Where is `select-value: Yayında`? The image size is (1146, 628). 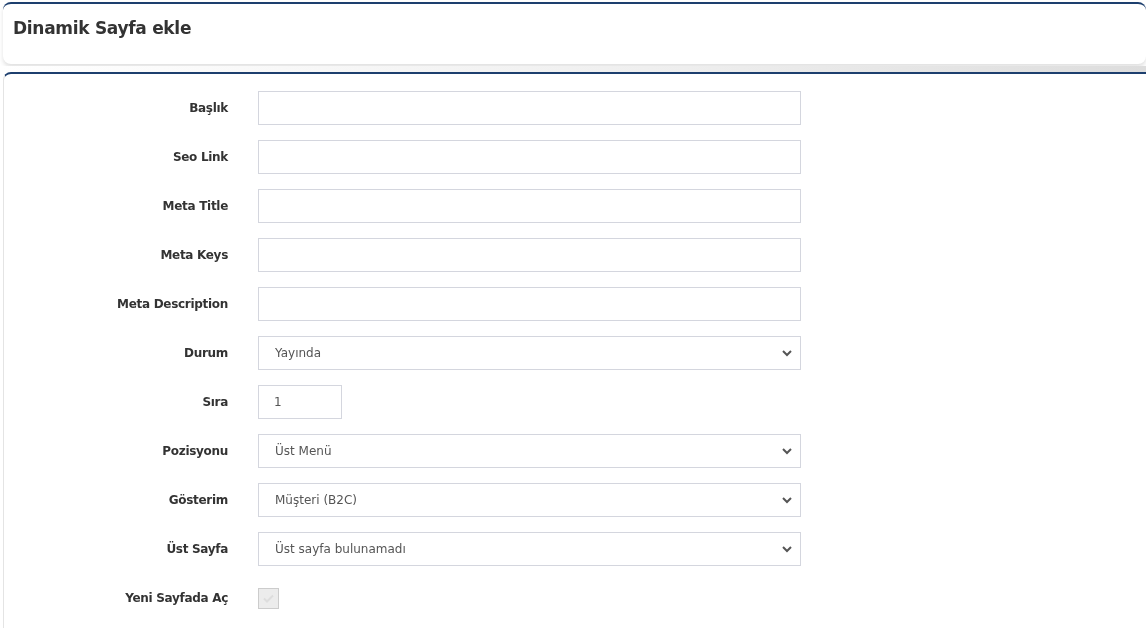 select-value: Yayında is located at coordinates (298, 353).